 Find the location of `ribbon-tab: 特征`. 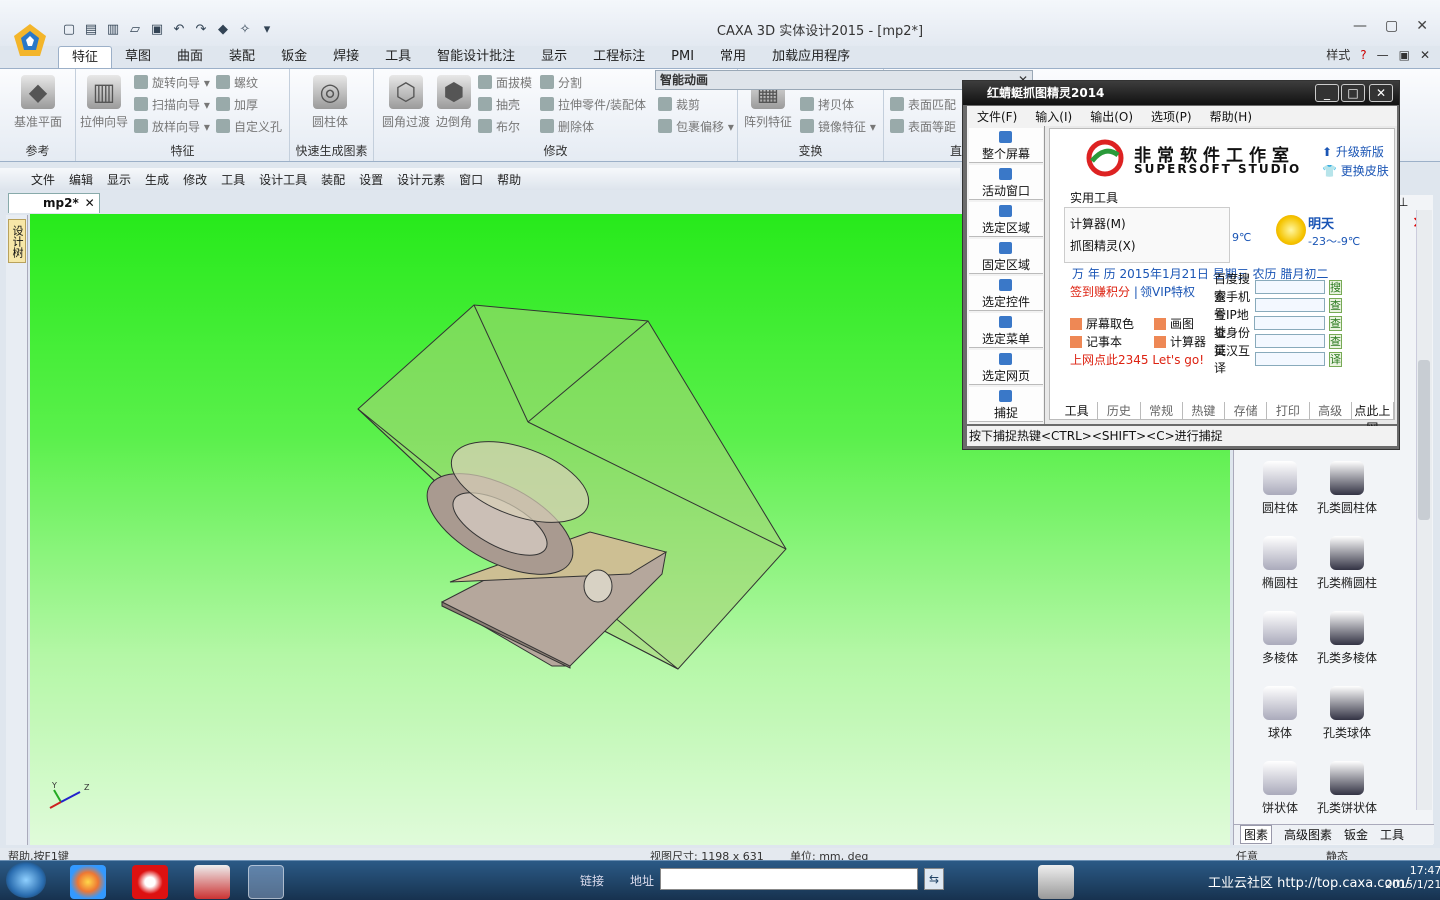

ribbon-tab: 特征 is located at coordinates (85, 57).